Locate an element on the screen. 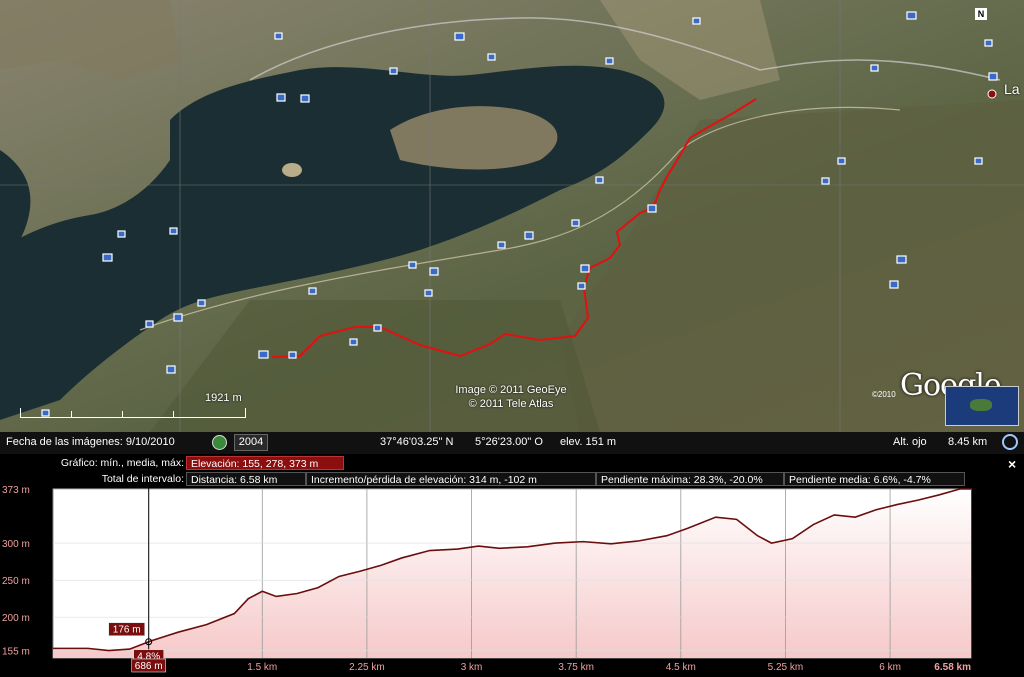  y-tick-label: 300 m is located at coordinates (16, 544).